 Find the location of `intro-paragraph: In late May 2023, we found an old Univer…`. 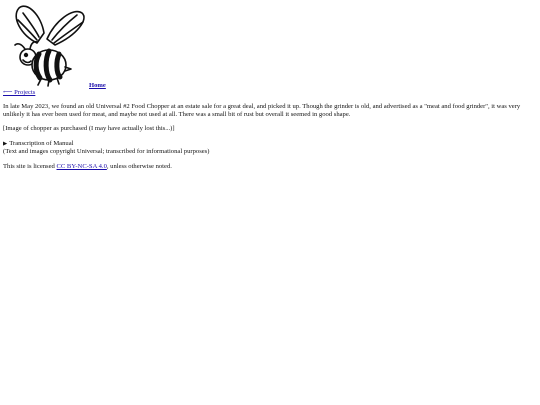

intro-paragraph: In late May 2023, we found an old Univer… is located at coordinates (262, 110).